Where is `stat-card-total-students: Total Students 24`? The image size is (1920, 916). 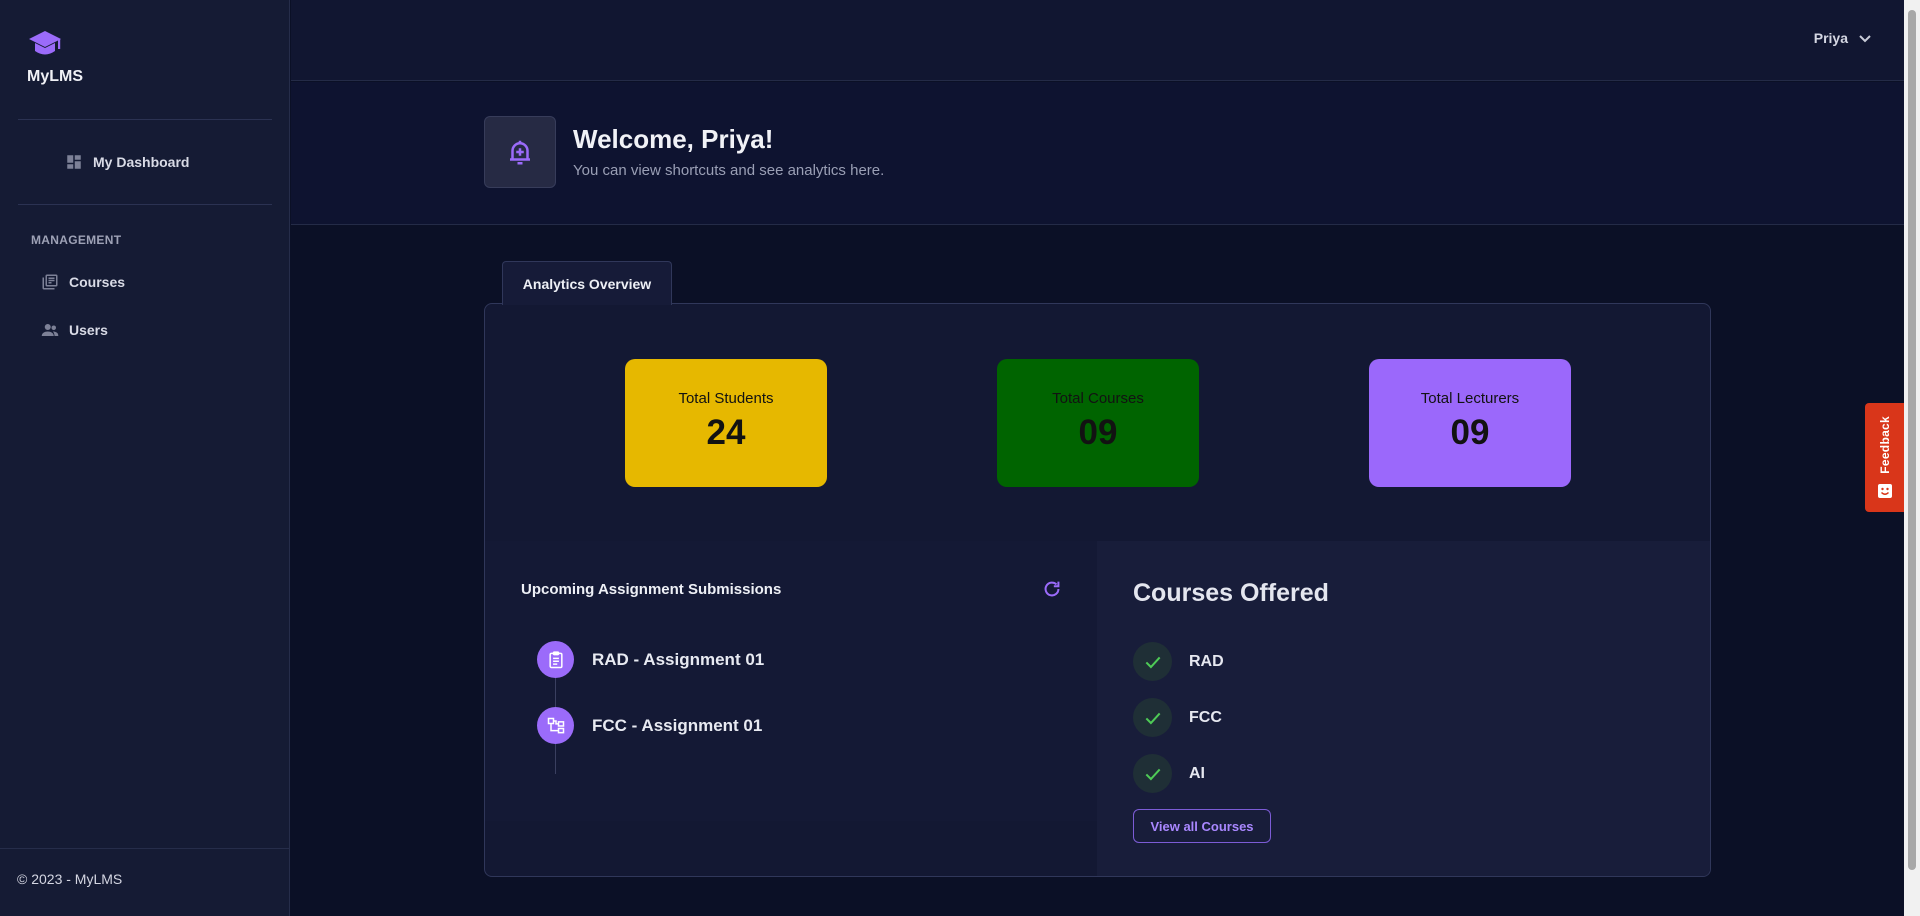 stat-card-total-students: Total Students 24 is located at coordinates (726, 423).